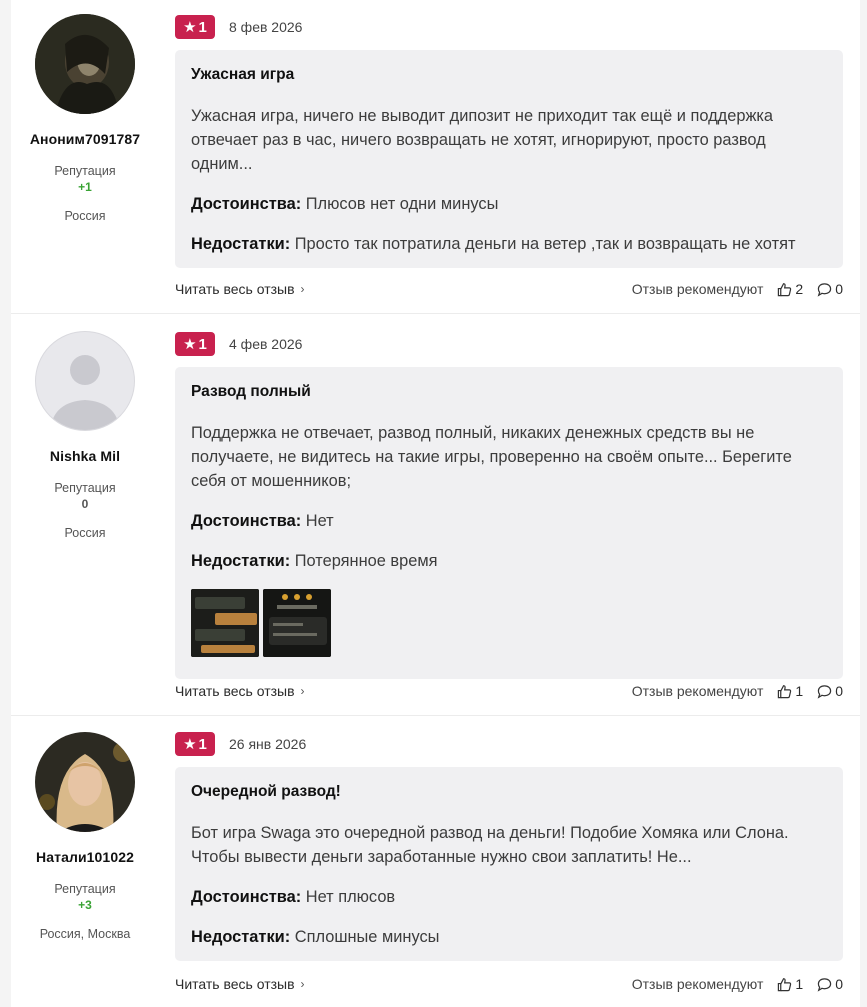  Describe the element at coordinates (509, 744) in the screenshot. I see `review-meta: ★ 1 26 янв 2026` at that location.